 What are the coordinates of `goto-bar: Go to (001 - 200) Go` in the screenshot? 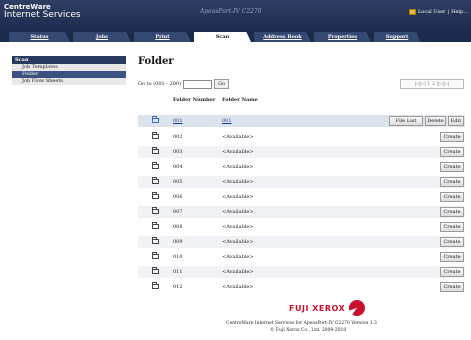 It's located at (184, 84).